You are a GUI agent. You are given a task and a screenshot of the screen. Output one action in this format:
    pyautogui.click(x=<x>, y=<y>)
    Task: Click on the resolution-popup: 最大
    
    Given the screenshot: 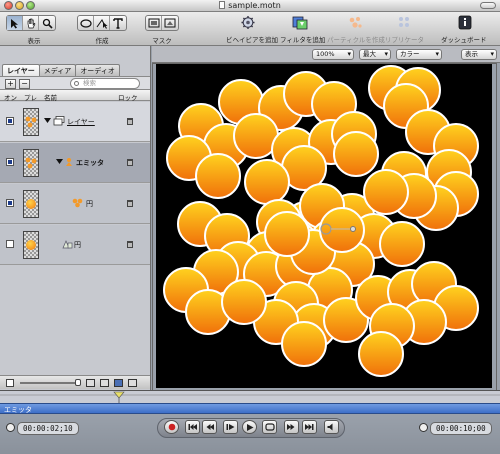 What is the action you would take?
    pyautogui.click(x=375, y=54)
    